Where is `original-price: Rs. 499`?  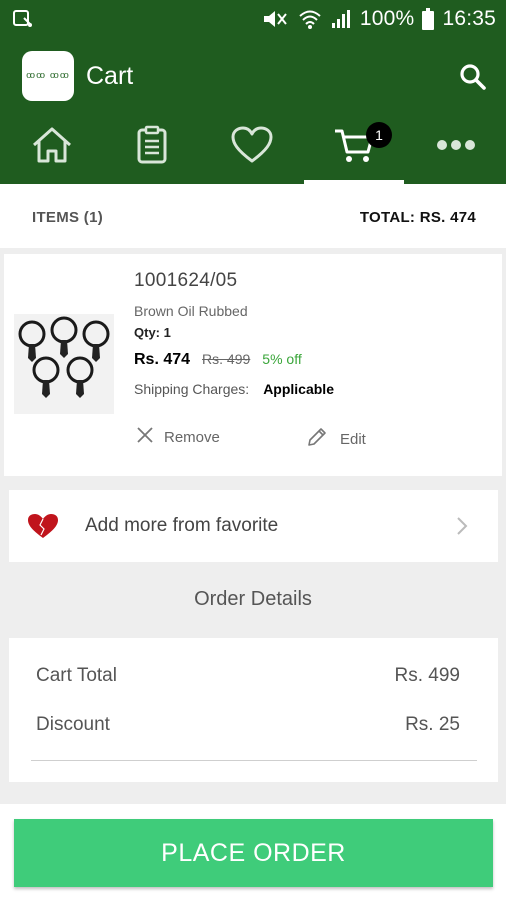 original-price: Rs. 499 is located at coordinates (226, 359).